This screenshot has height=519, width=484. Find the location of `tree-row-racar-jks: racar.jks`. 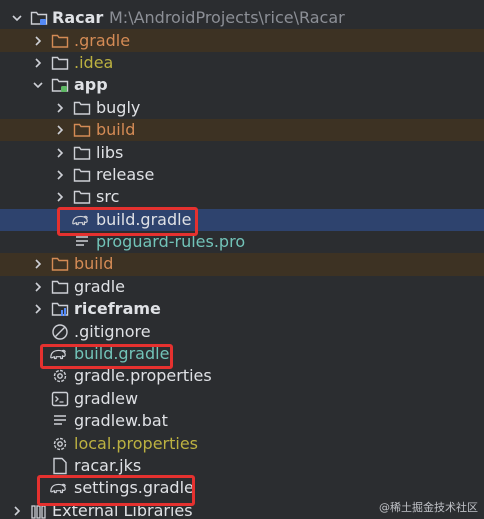

tree-row-racar-jks: racar.jks is located at coordinates (242, 466).